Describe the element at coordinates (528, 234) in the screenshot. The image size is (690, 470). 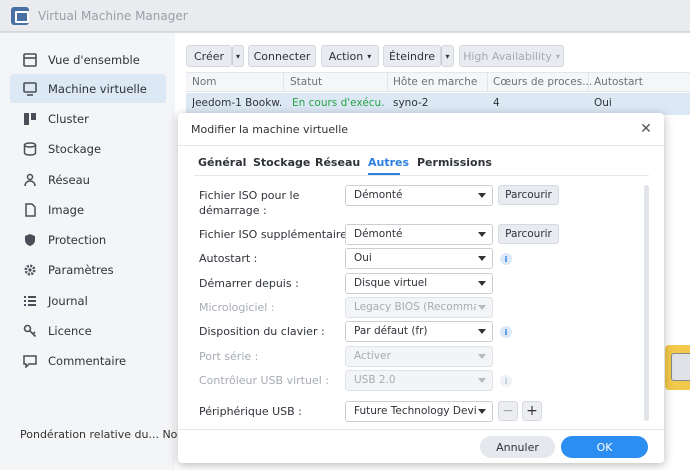
I see `extra-iso-browse-button: Parcourir` at that location.